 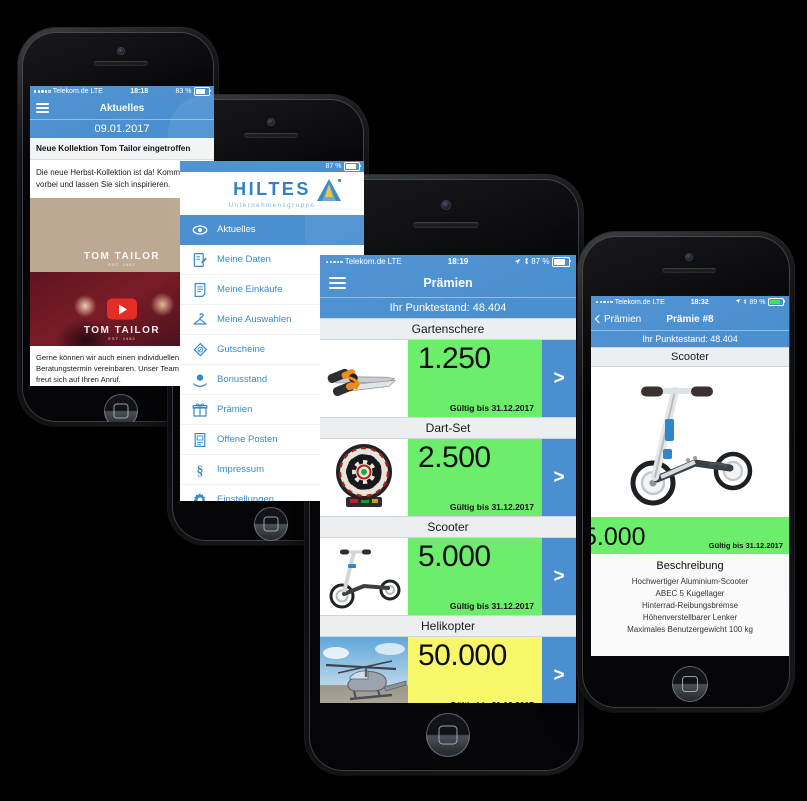 I want to click on phone1-navbar: Aktuelles, so click(x=122, y=108).